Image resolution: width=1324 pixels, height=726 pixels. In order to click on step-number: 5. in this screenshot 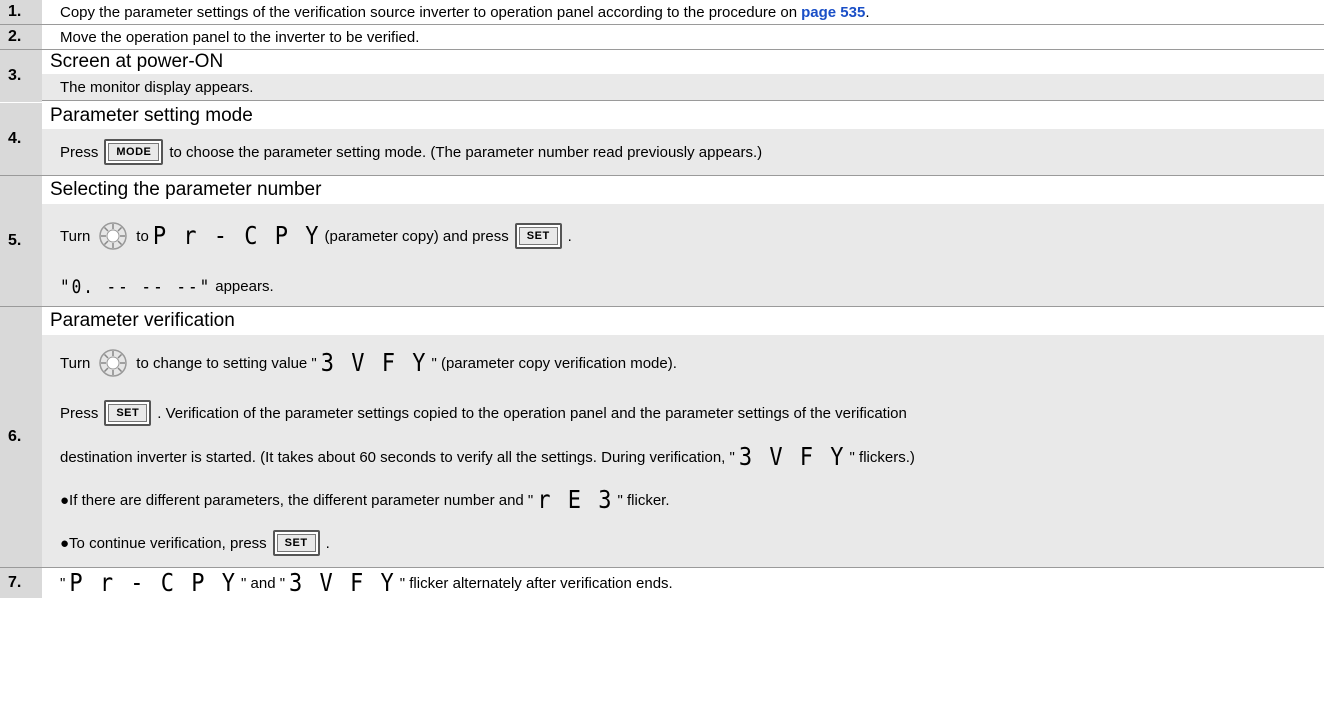, I will do `click(21, 241)`.